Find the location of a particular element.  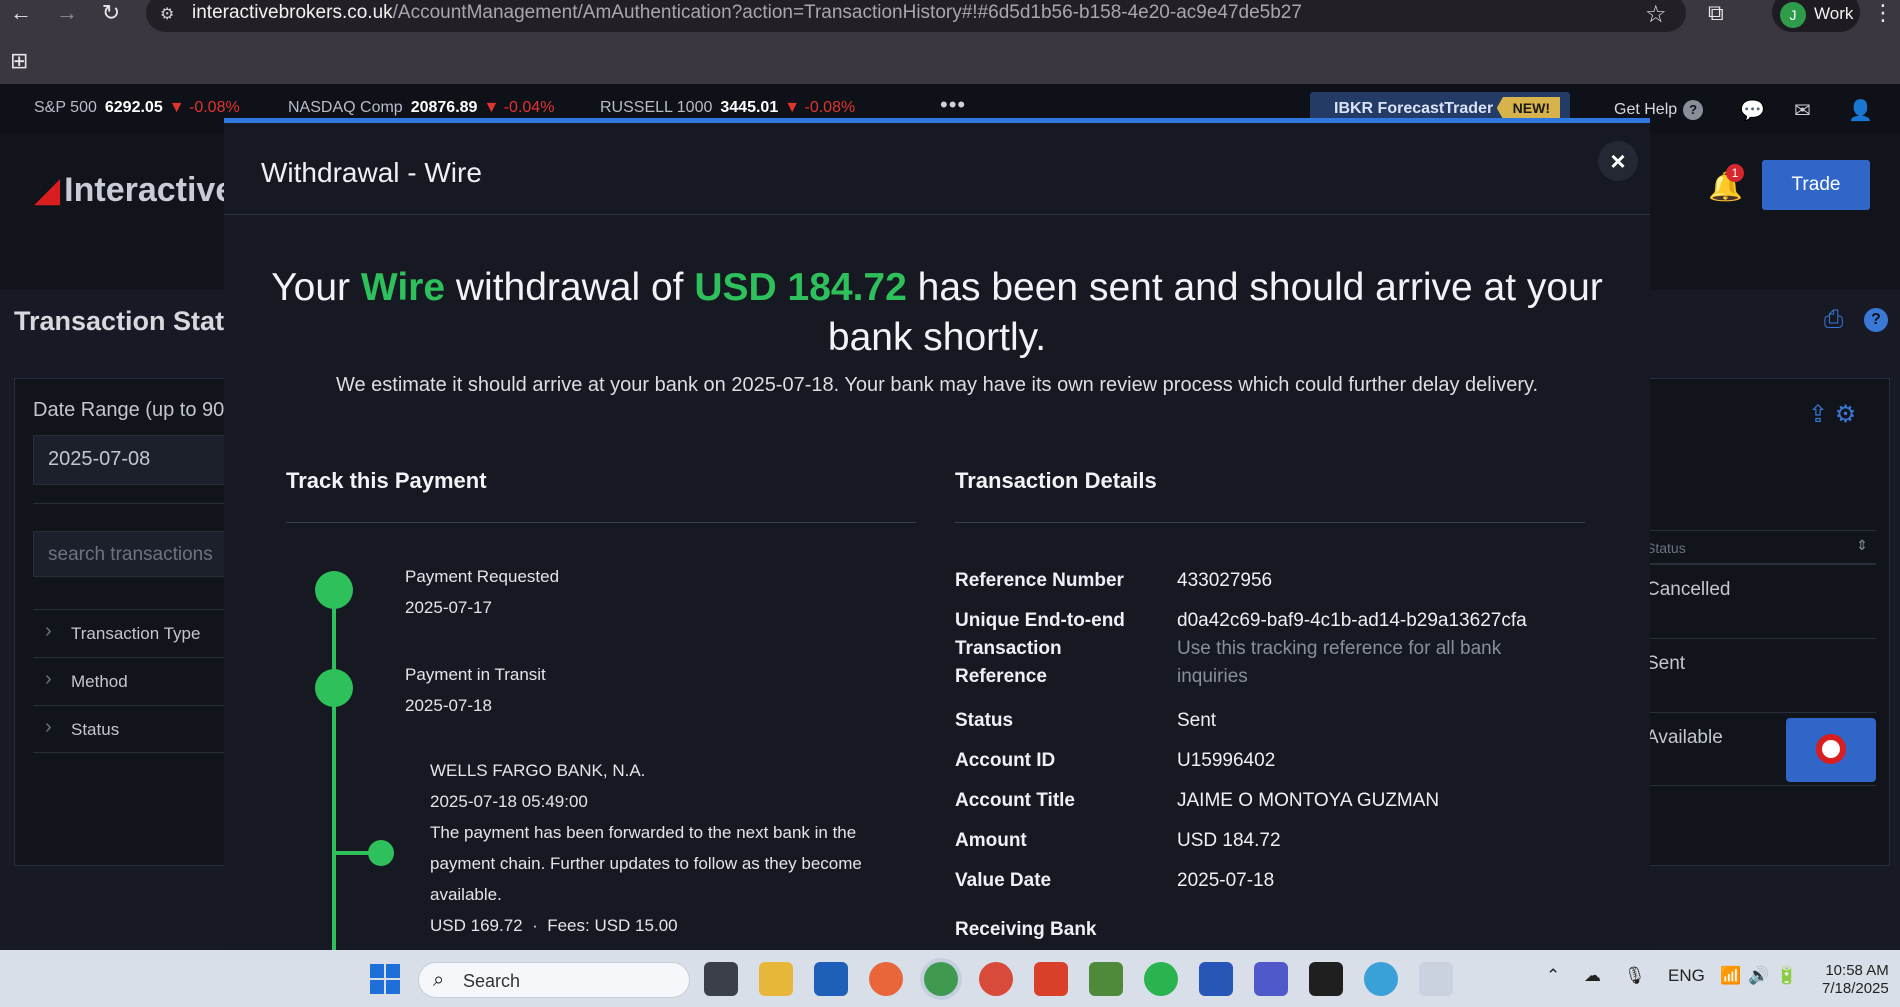

extensions-icon: ⧉ is located at coordinates (1716, 13).